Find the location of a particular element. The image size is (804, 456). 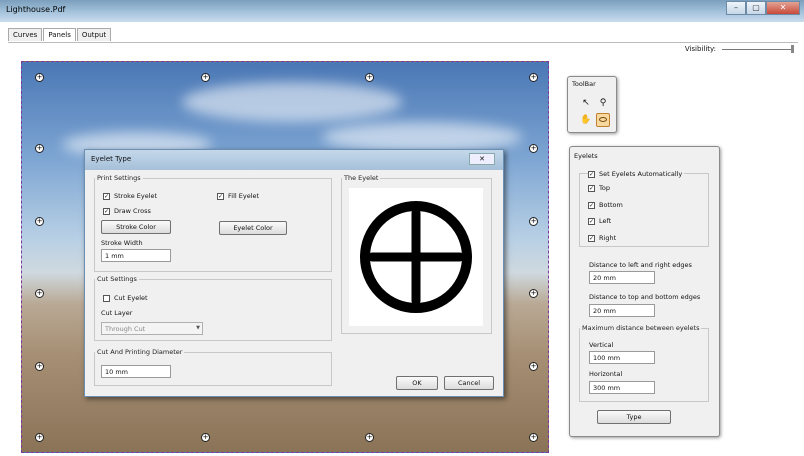

lr-distance-label: Distance to left and right edges is located at coordinates (640, 265).